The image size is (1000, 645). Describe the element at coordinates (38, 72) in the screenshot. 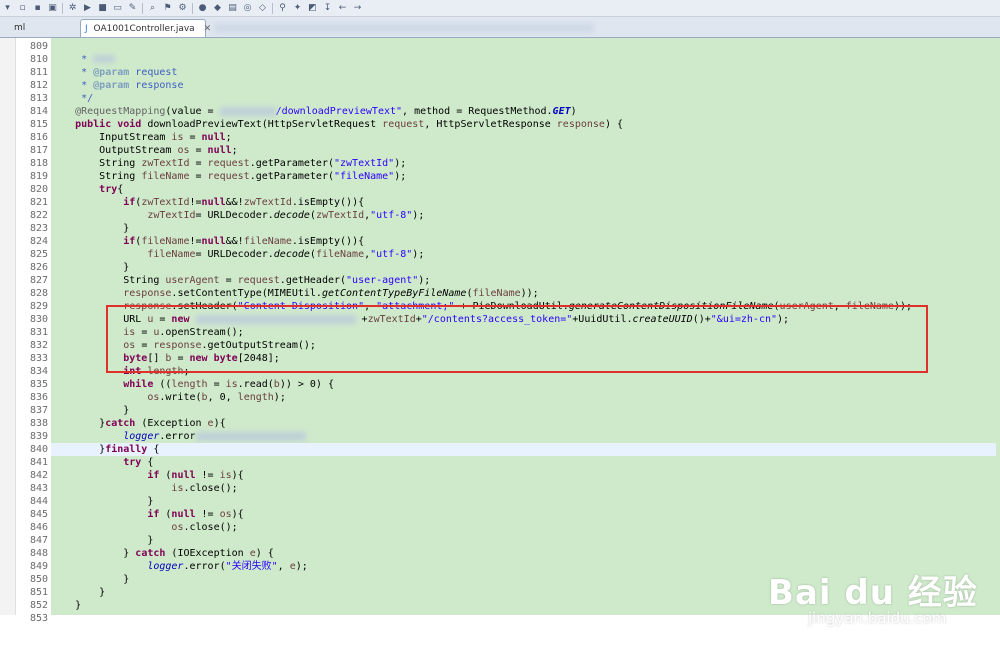

I see `line-number: 811` at that location.